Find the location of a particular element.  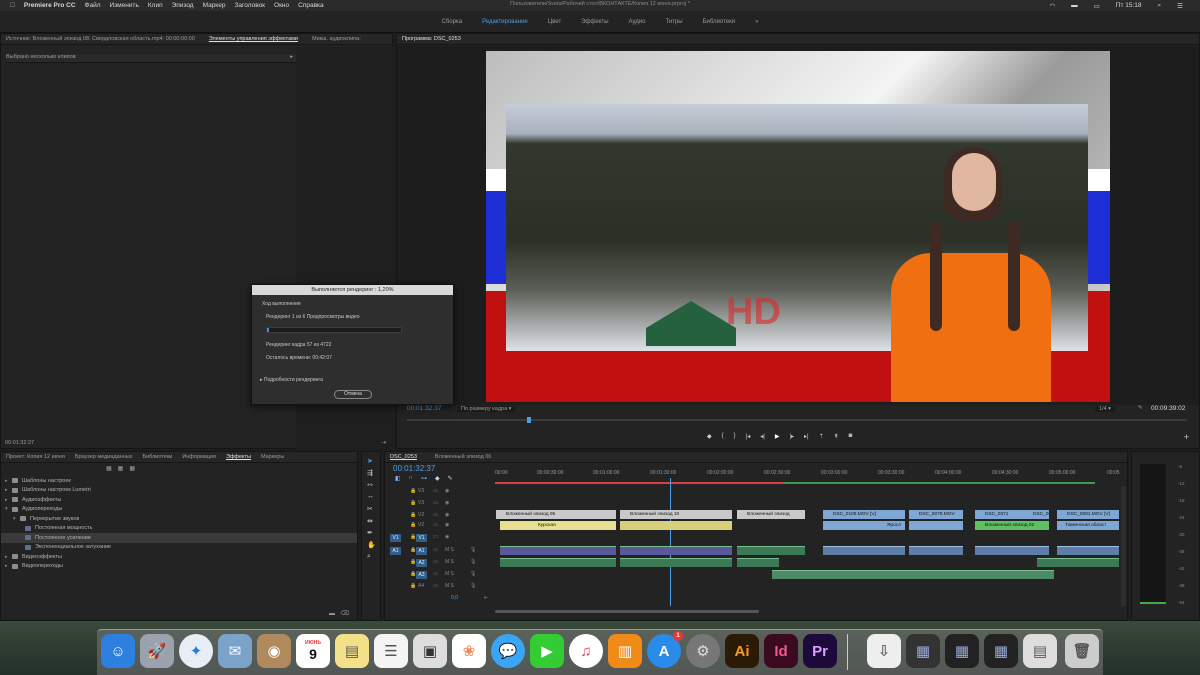

tree-item: ▾ Перекрытие звуков is located at coordinates (179, 519).